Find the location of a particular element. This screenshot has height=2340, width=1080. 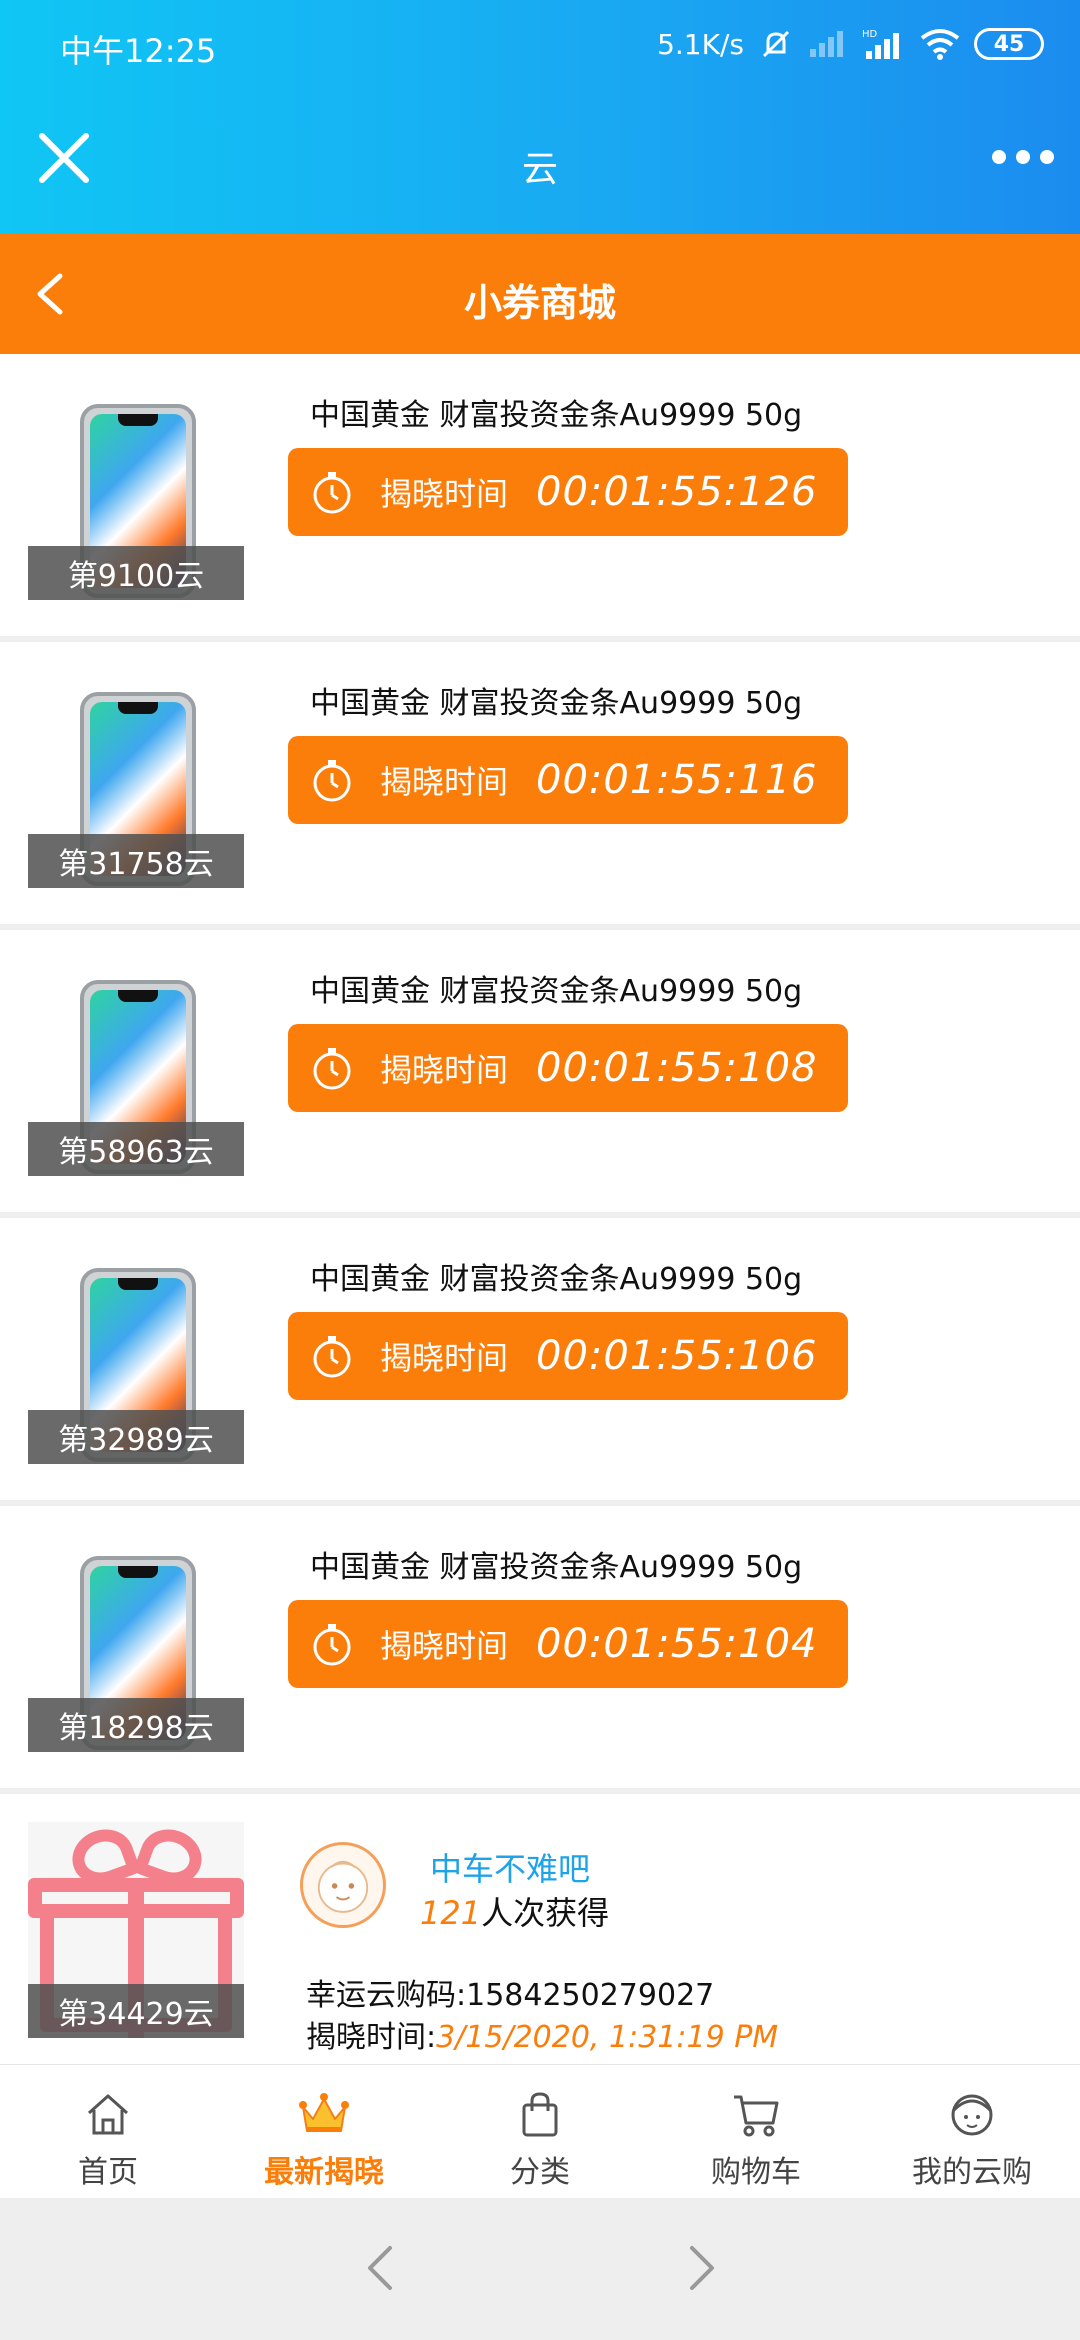

title-bar: 云 is located at coordinates (540, 165).